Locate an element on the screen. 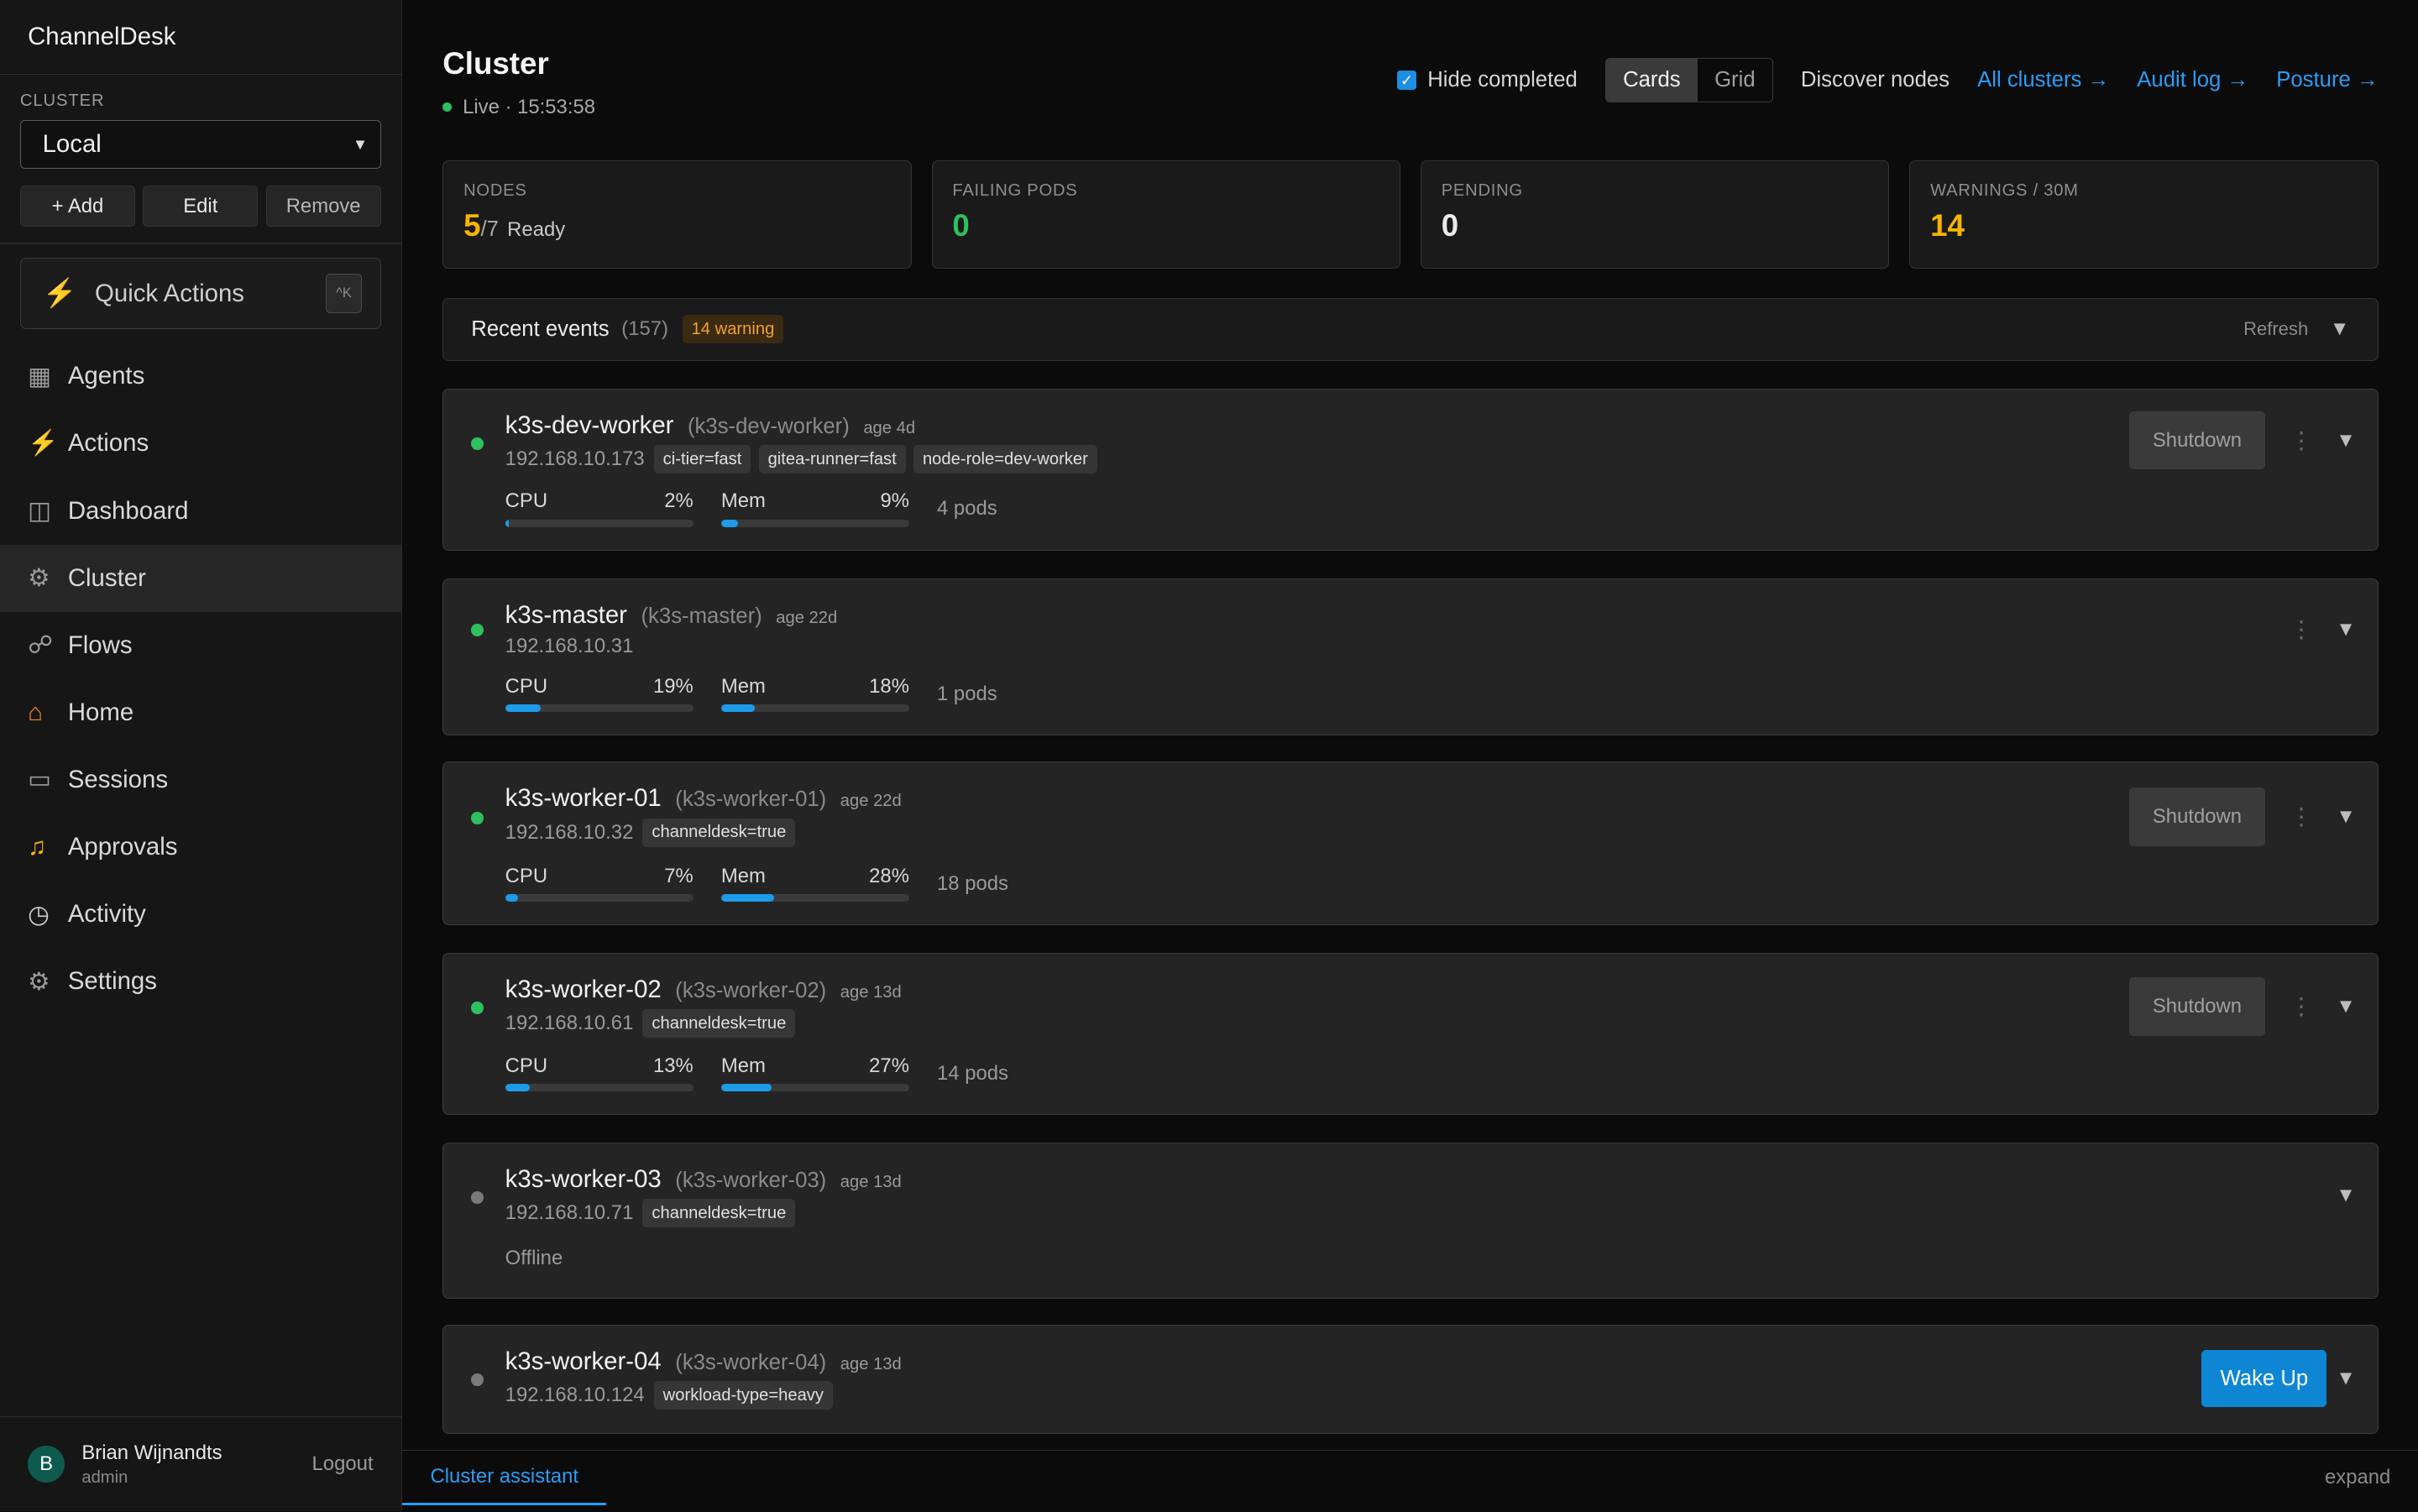  refresh-button: Refresh is located at coordinates (2275, 329).